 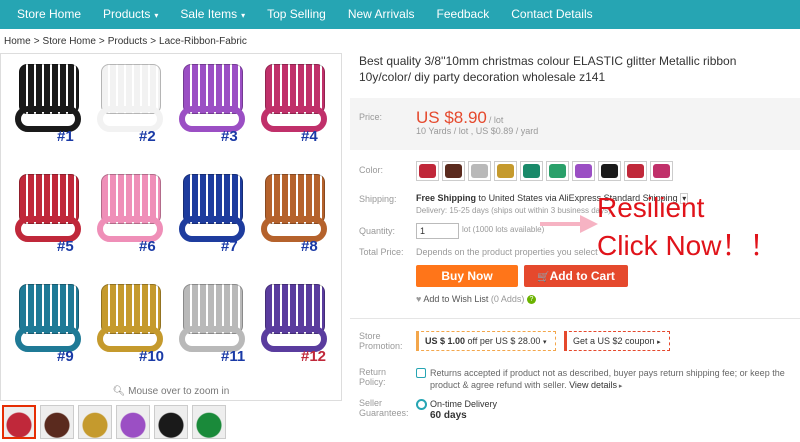 I want to click on overlay-headline: Resilient, so click(x=650, y=208).